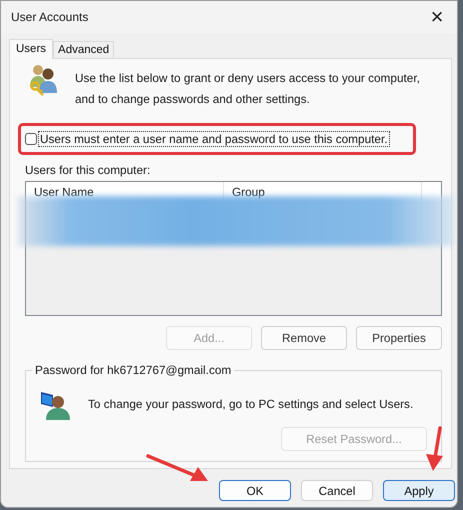 The width and height of the screenshot is (463, 510). Describe the element at coordinates (337, 490) in the screenshot. I see `dialog-button: Cancel` at that location.